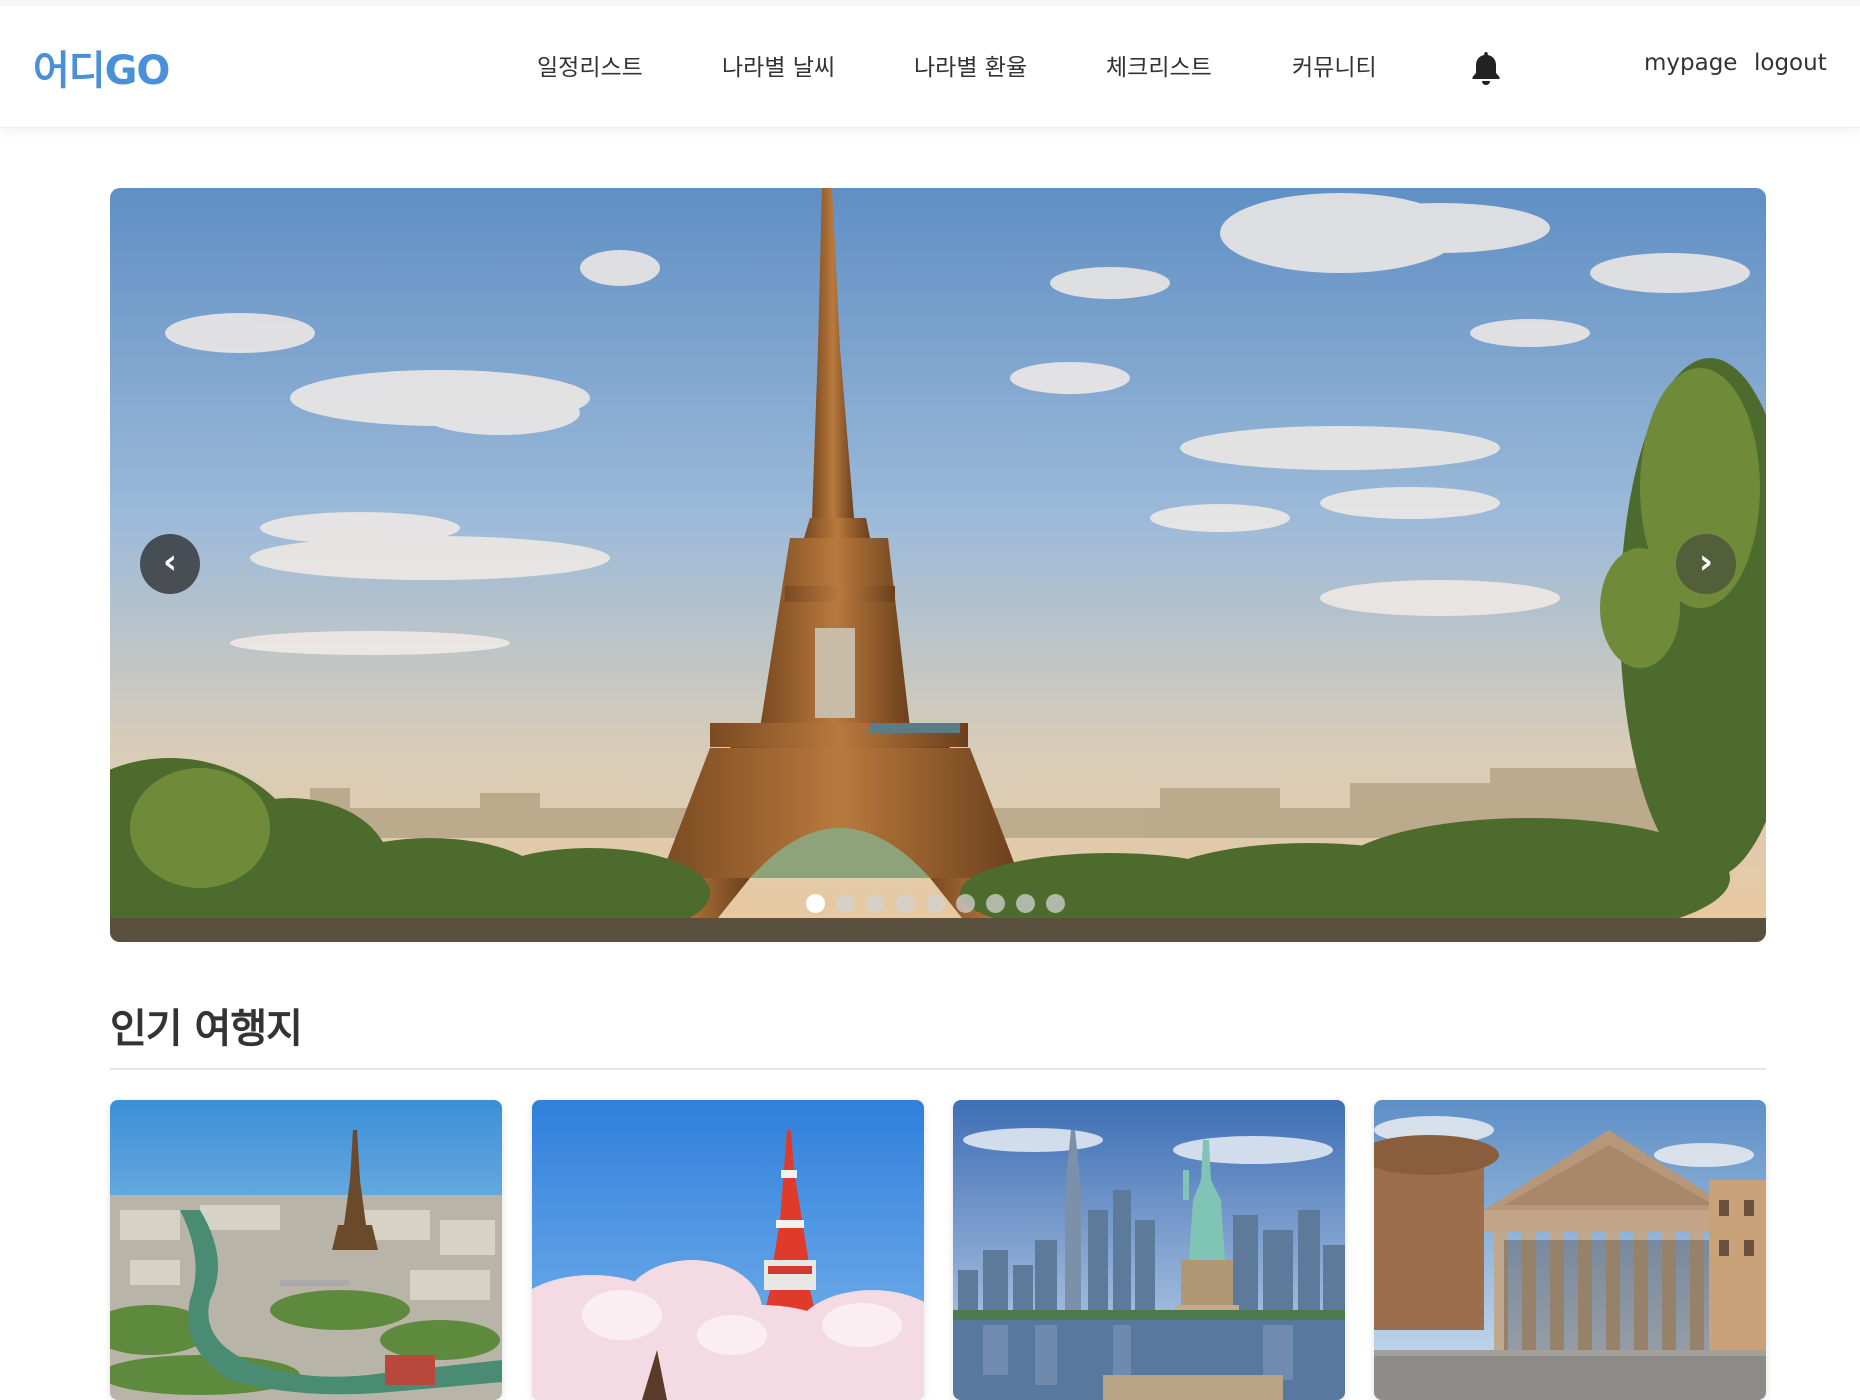  What do you see at coordinates (1159, 65) in the screenshot?
I see `nav-item-checklist: 체크리스트` at bounding box center [1159, 65].